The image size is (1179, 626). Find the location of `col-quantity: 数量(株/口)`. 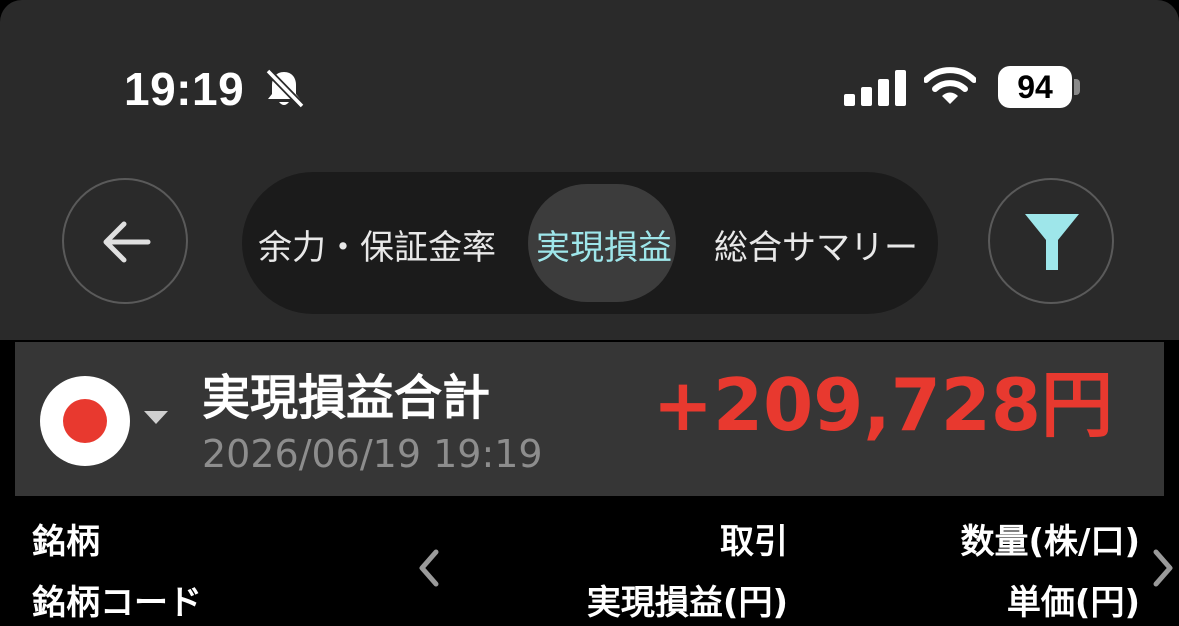

col-quantity: 数量(株/口) is located at coordinates (1050, 542).